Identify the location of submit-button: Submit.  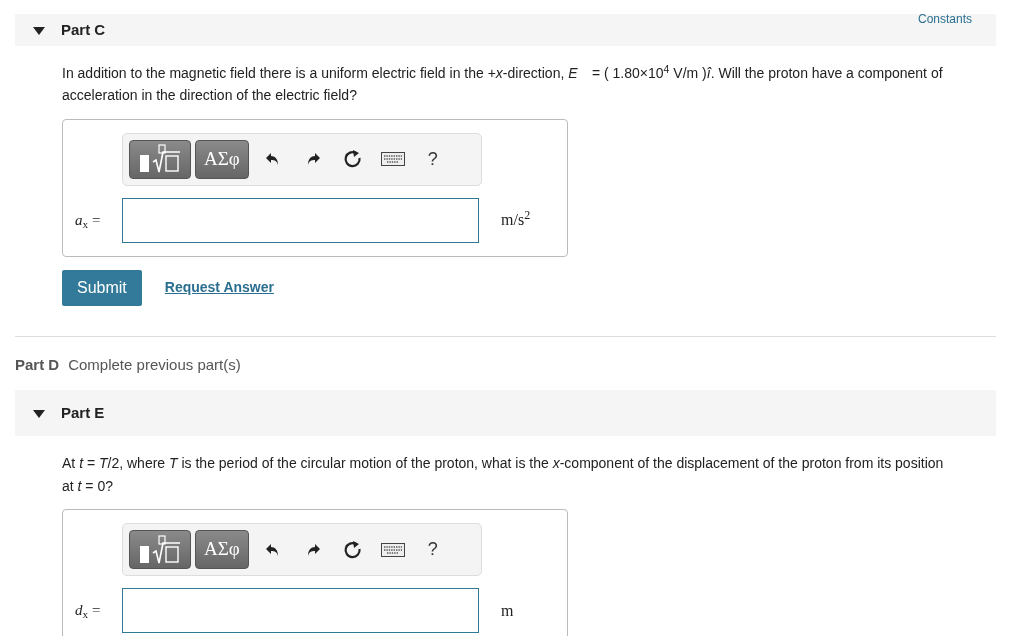
(102, 287).